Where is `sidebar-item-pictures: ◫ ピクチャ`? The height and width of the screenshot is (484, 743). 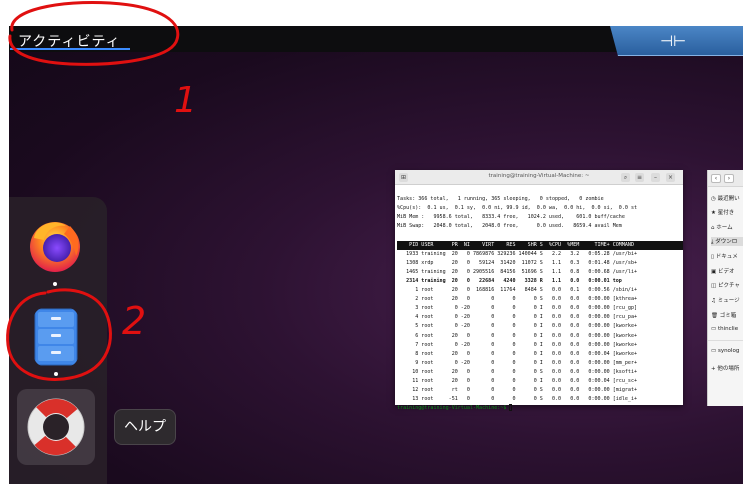
sidebar-item-pictures: ◫ ピクチャ is located at coordinates (725, 285).